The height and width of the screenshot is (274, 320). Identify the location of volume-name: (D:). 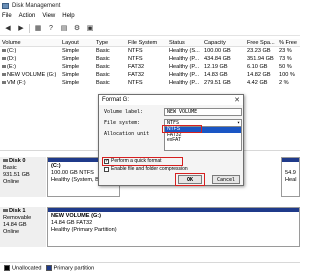
(12, 59).